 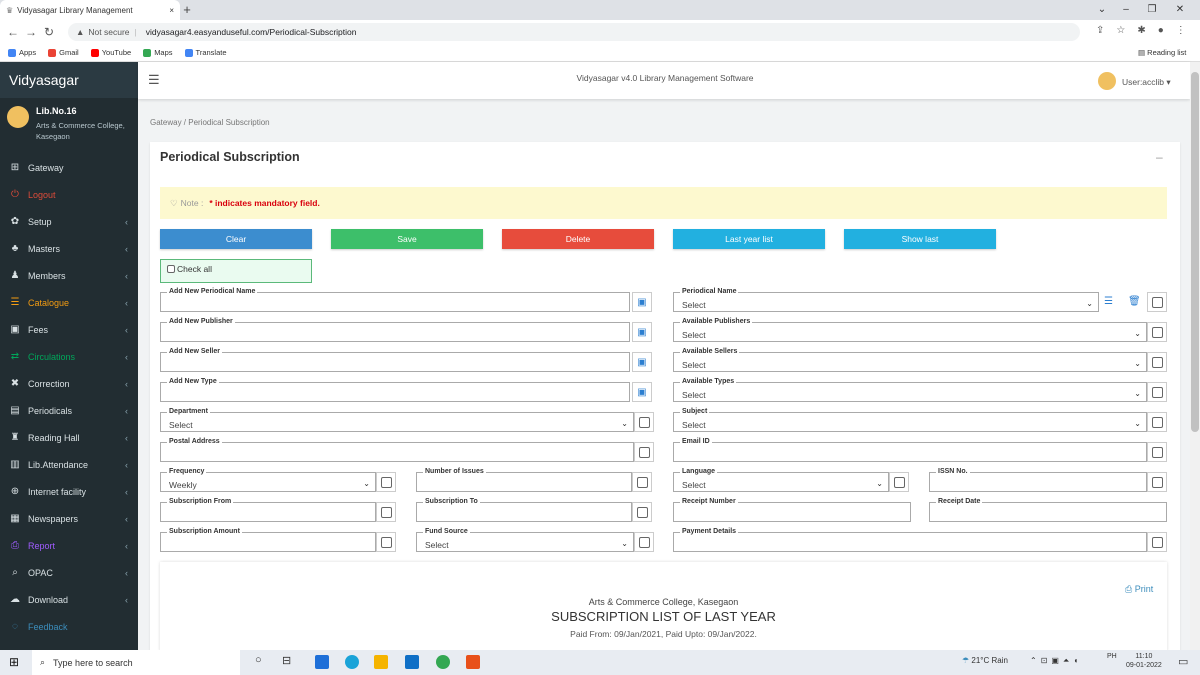 What do you see at coordinates (49, 32) in the screenshot?
I see `reload-icon: ↻` at bounding box center [49, 32].